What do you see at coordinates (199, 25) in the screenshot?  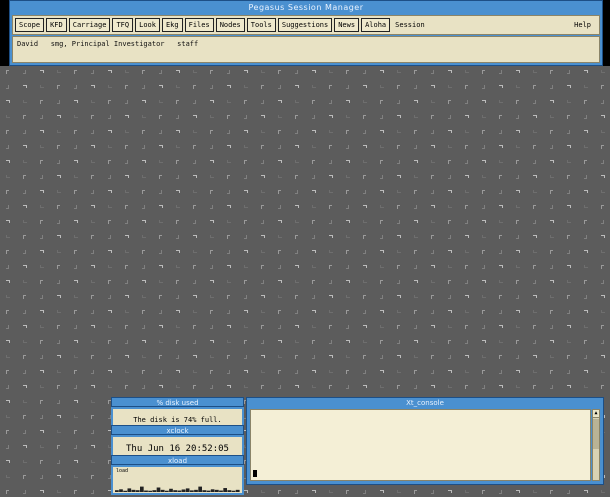 I see `menu-files-button: Files` at bounding box center [199, 25].